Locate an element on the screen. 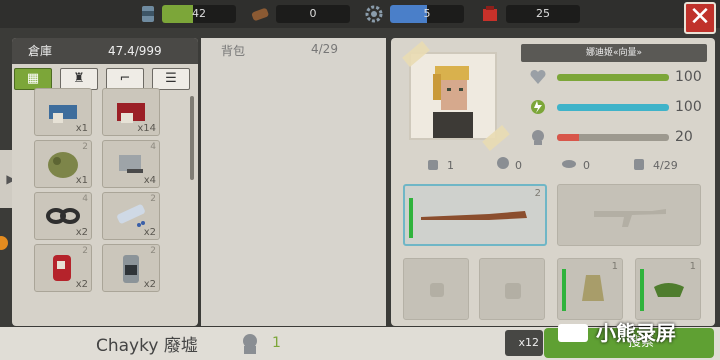 This screenshot has width=720, height=360. rifle-silhouette-icon is located at coordinates (630, 218).